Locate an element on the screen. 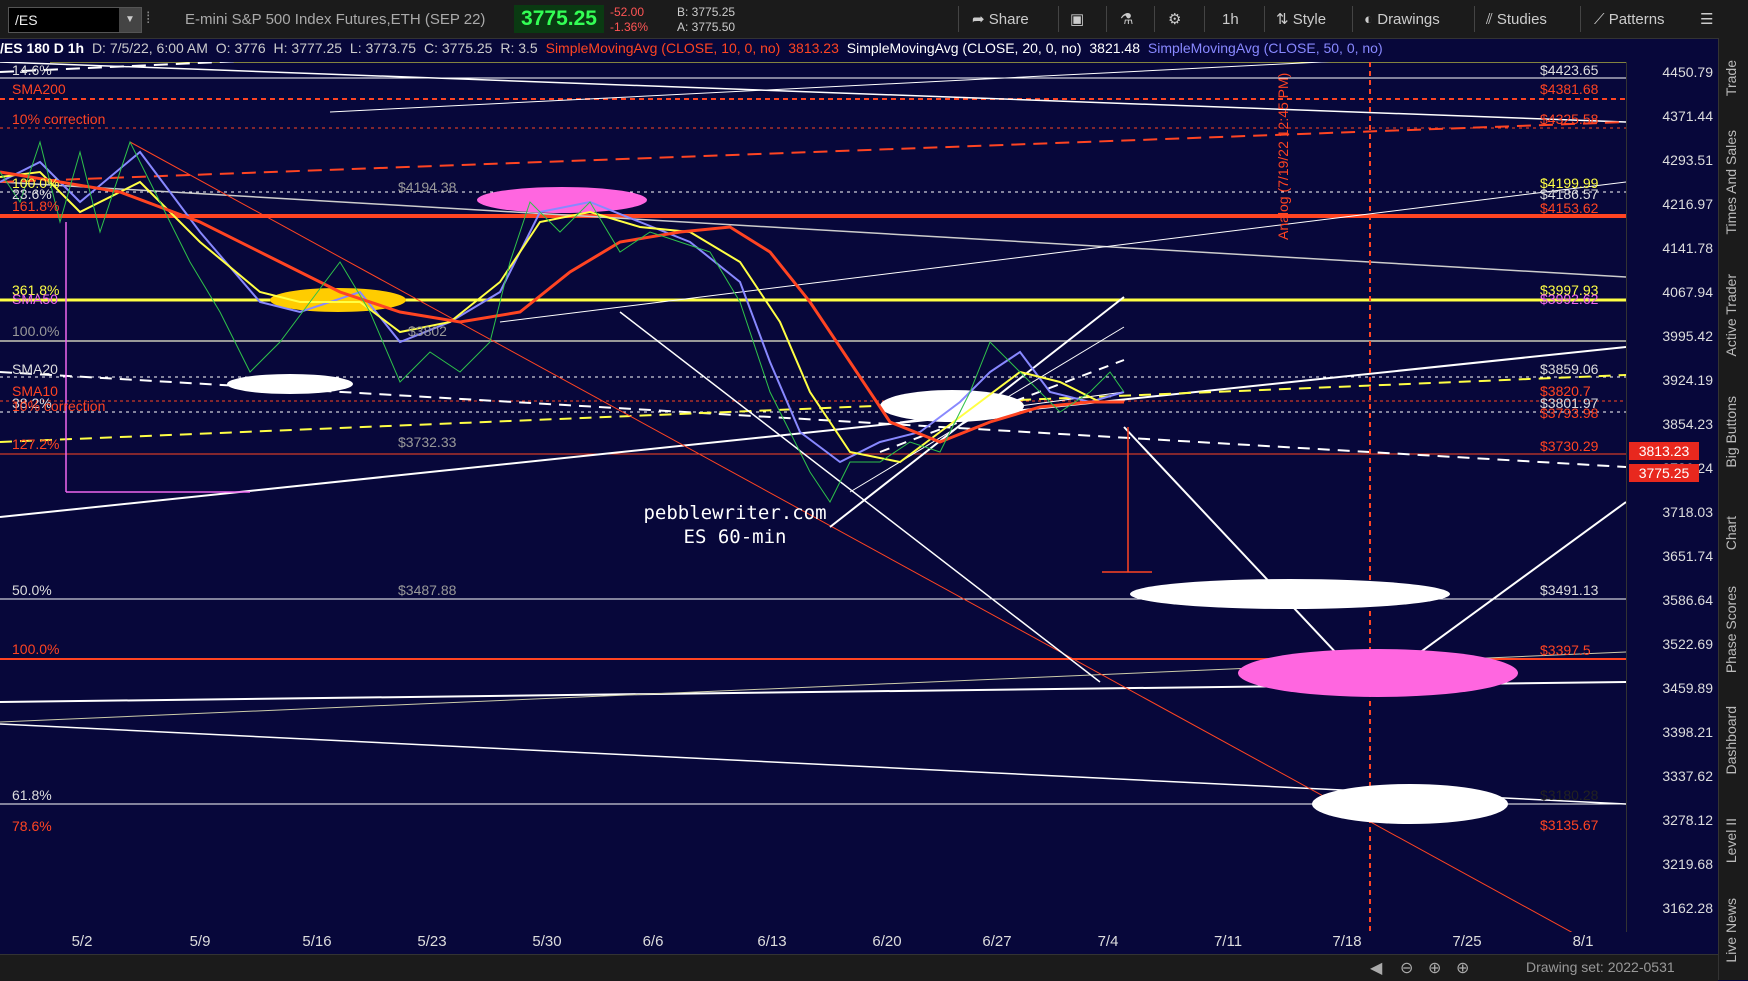  fib-label: 78.6% is located at coordinates (32, 826).